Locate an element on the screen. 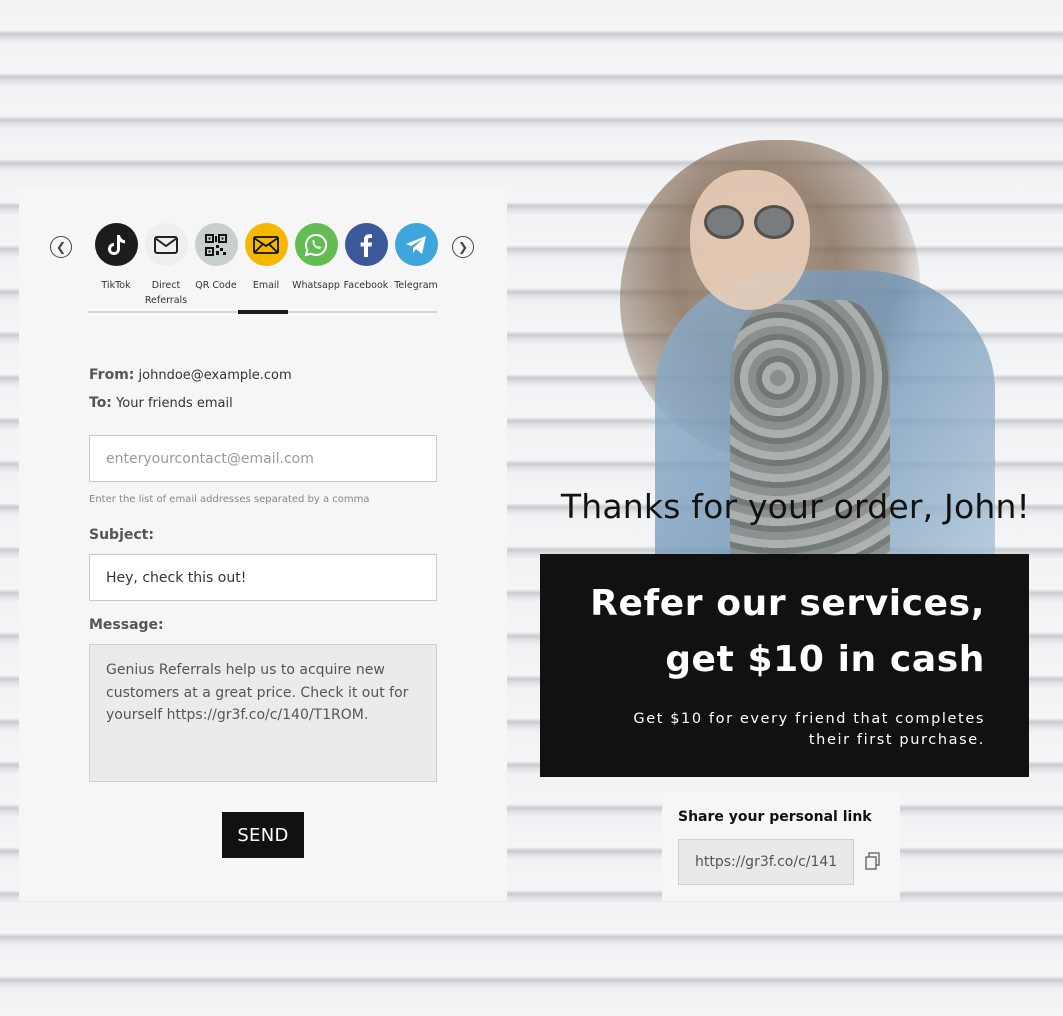  copy-icon is located at coordinates (873, 861).